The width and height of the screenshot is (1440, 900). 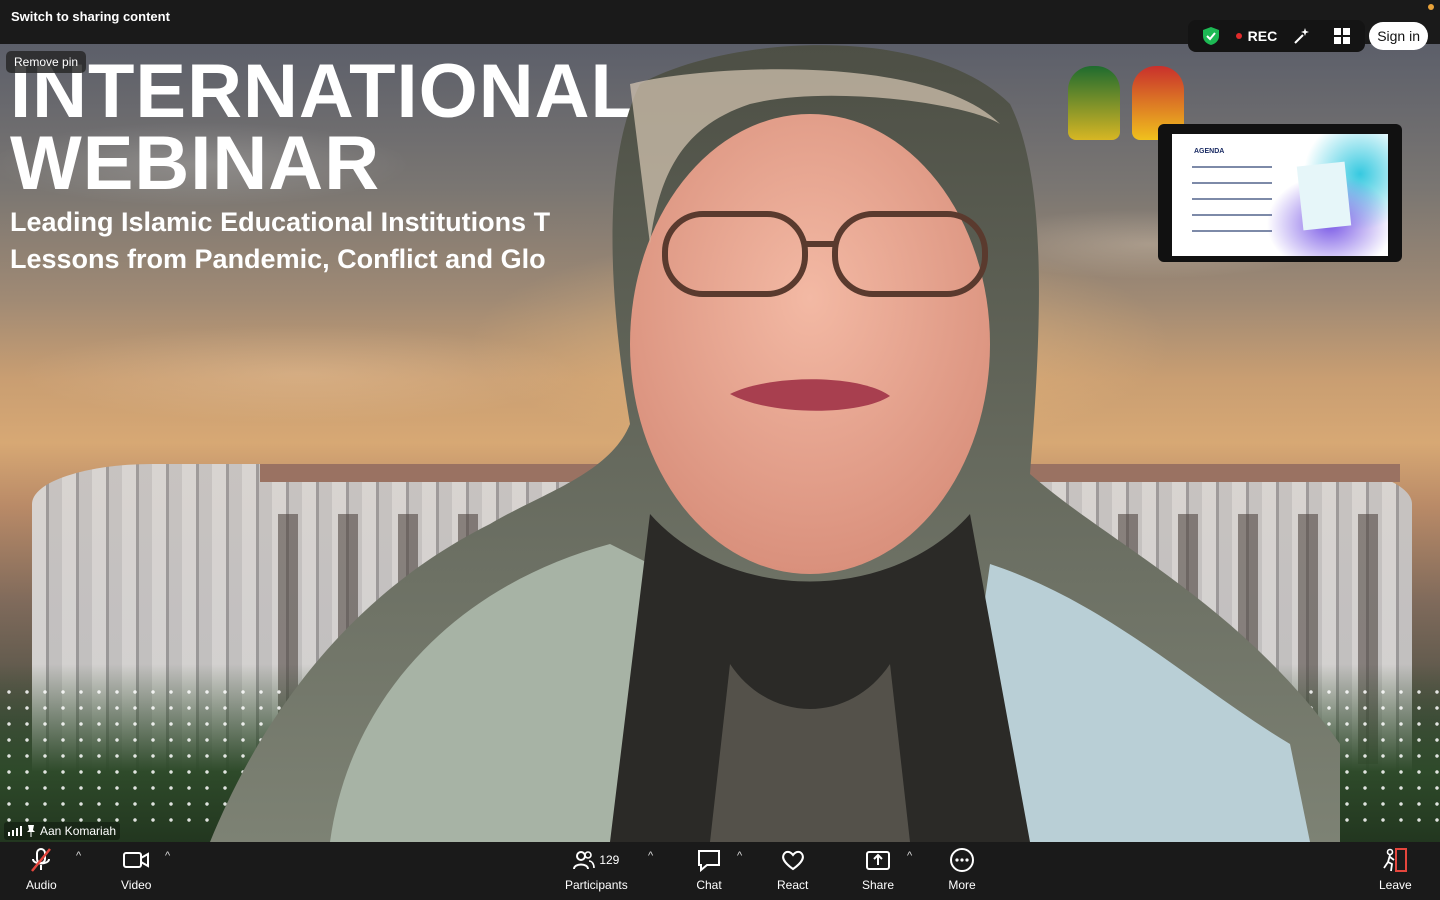 I want to click on shield-icon, so click(x=1211, y=36).